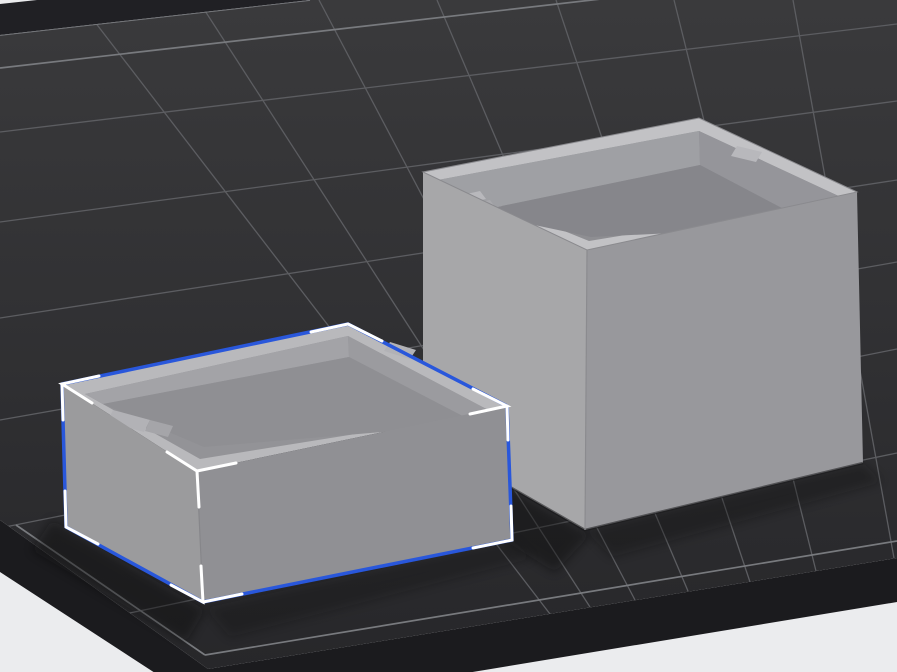 The height and width of the screenshot is (672, 897). Describe the element at coordinates (507, 423) in the screenshot. I see `selection-corner-right-top-v` at that location.